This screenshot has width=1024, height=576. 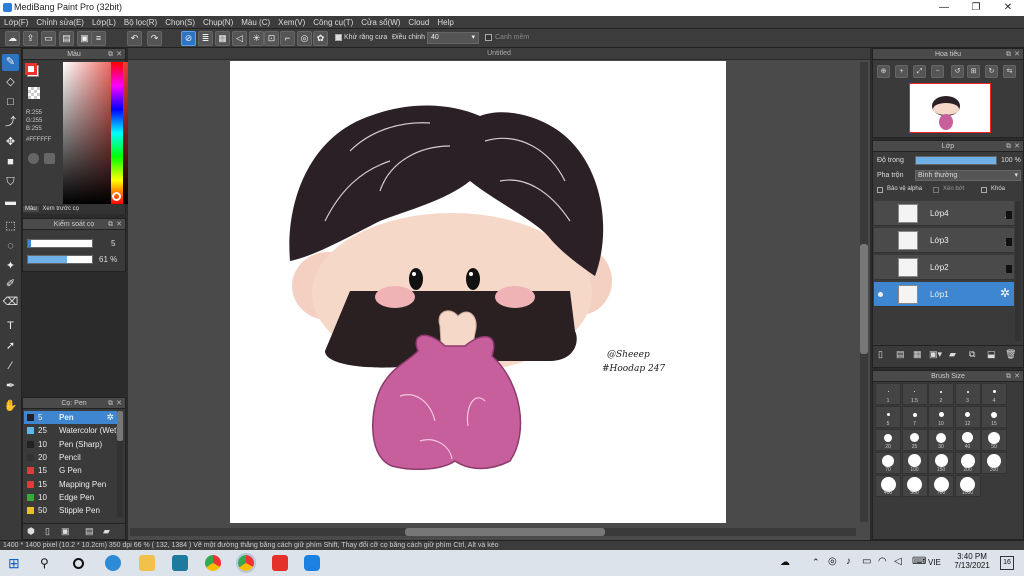 What do you see at coordinates (72, 470) in the screenshot?
I see `brush-list-item: 15 G Pen` at bounding box center [72, 470].